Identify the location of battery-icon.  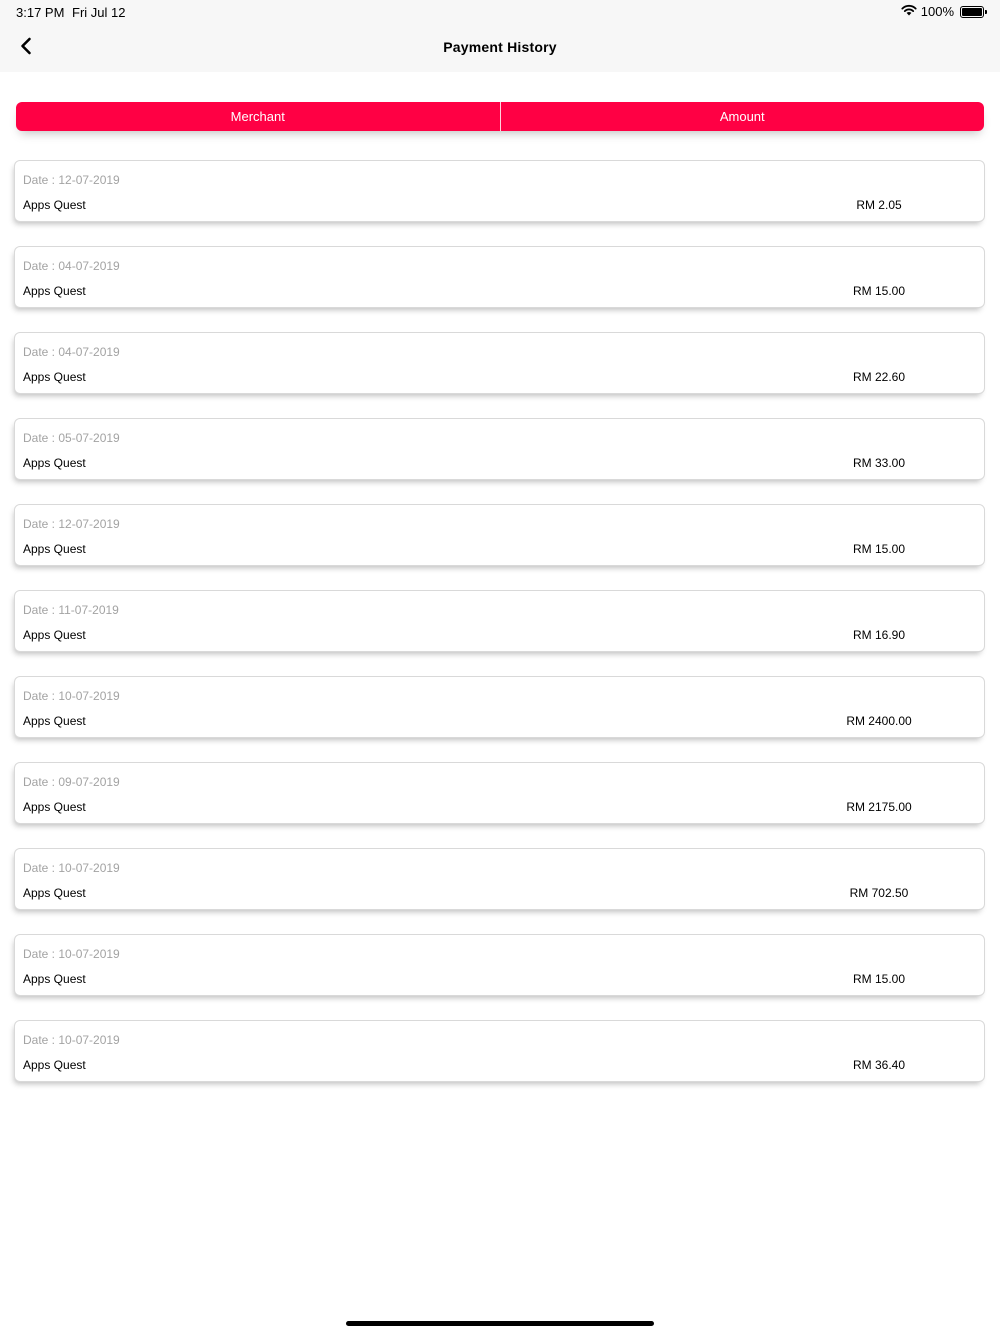
(973, 11).